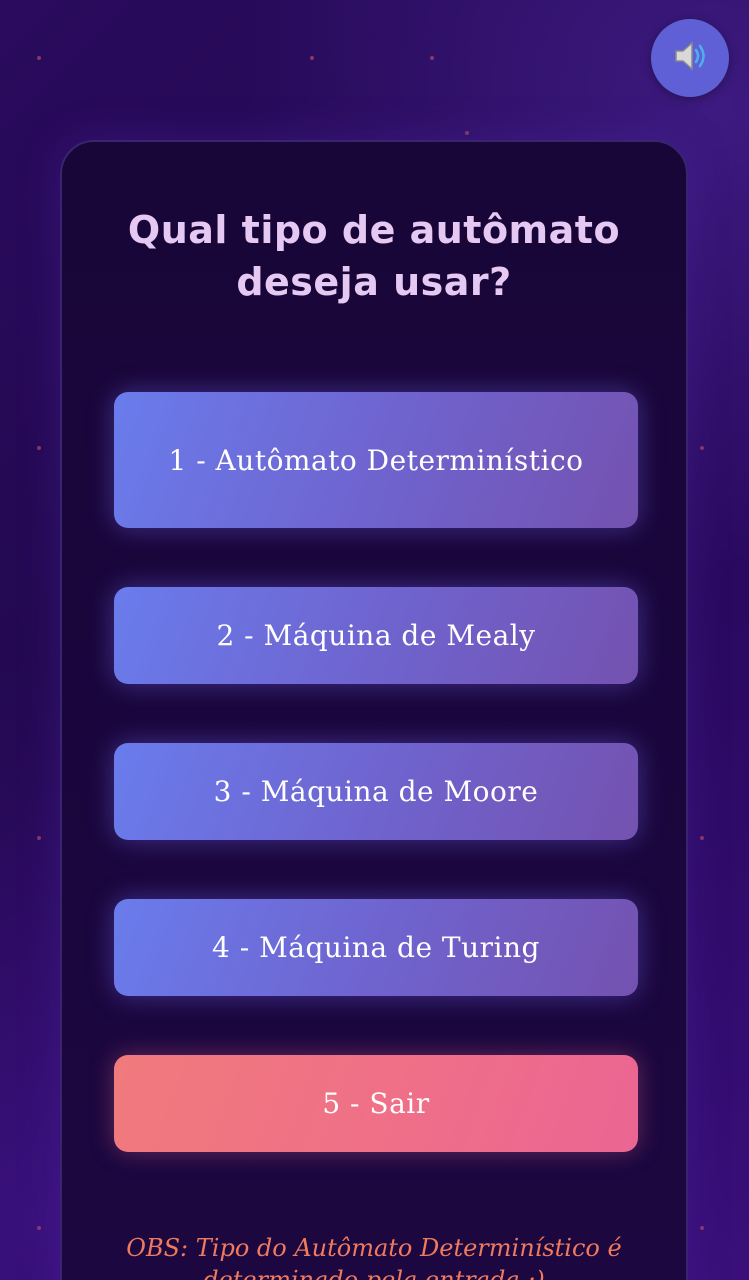 The height and width of the screenshot is (1280, 749). I want to click on option-turing-machine-button: 4 - Máquina de Turing, so click(376, 947).